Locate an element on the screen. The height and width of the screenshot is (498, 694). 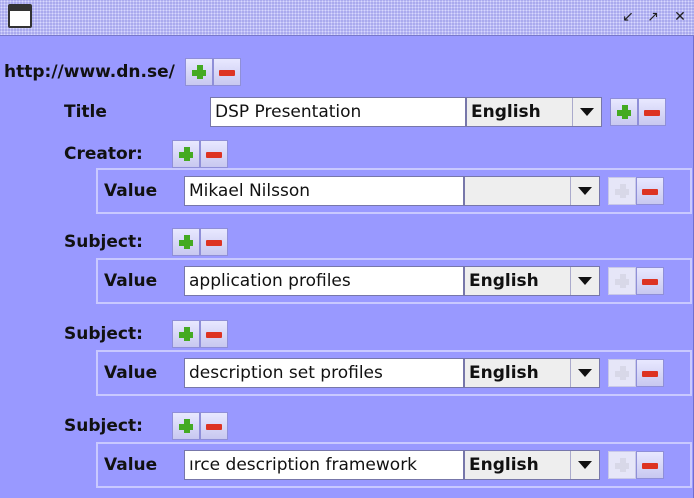
title-input: DSP Presentation is located at coordinates (338, 112).